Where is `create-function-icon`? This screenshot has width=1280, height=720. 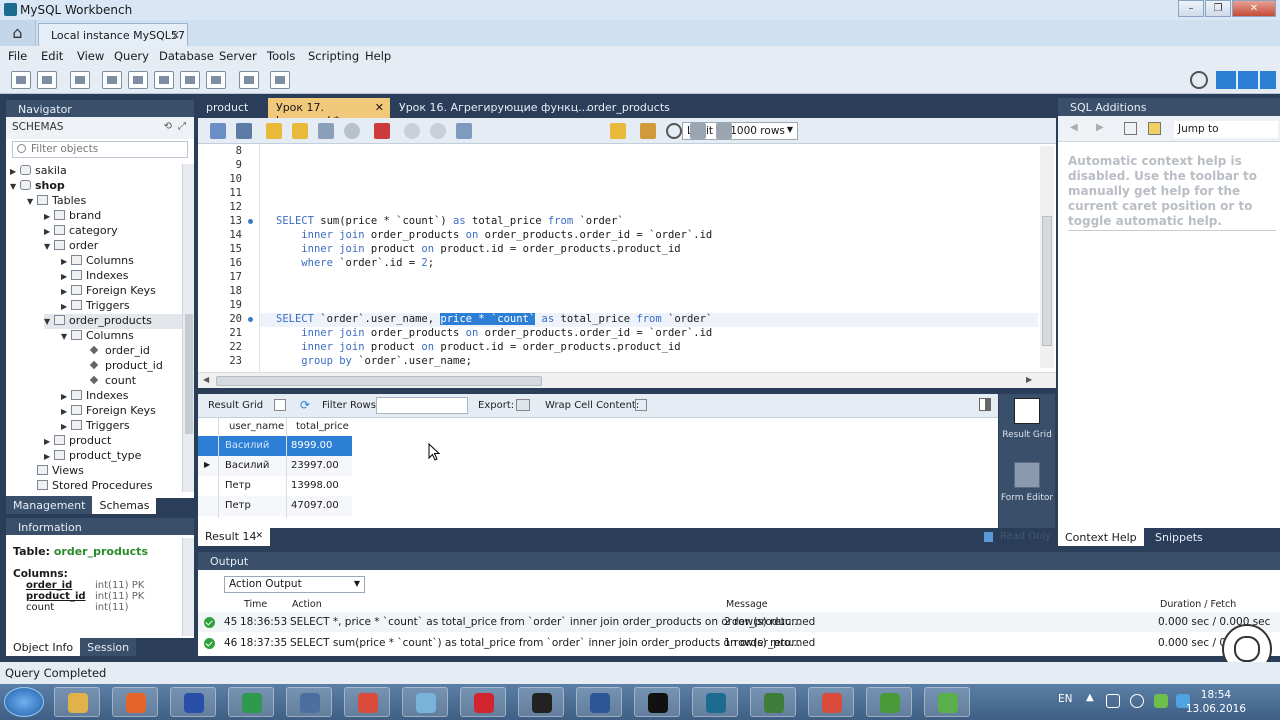
create-function-icon is located at coordinates (216, 80).